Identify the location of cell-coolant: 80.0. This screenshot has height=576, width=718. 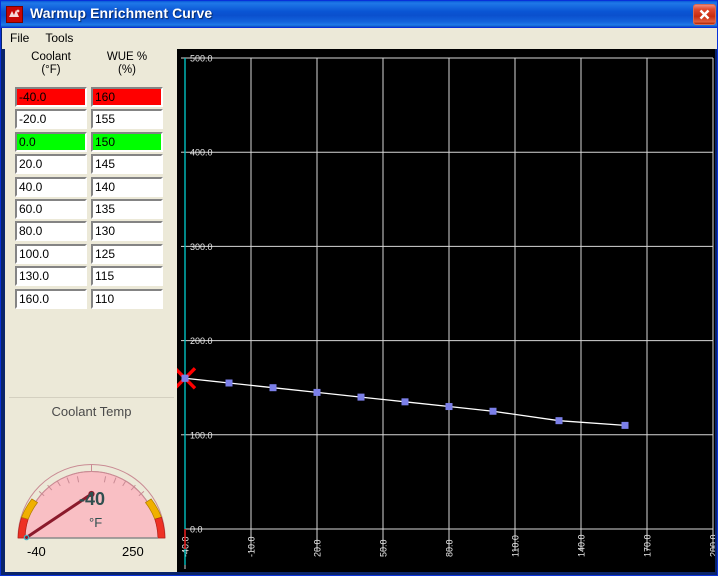
(51, 231).